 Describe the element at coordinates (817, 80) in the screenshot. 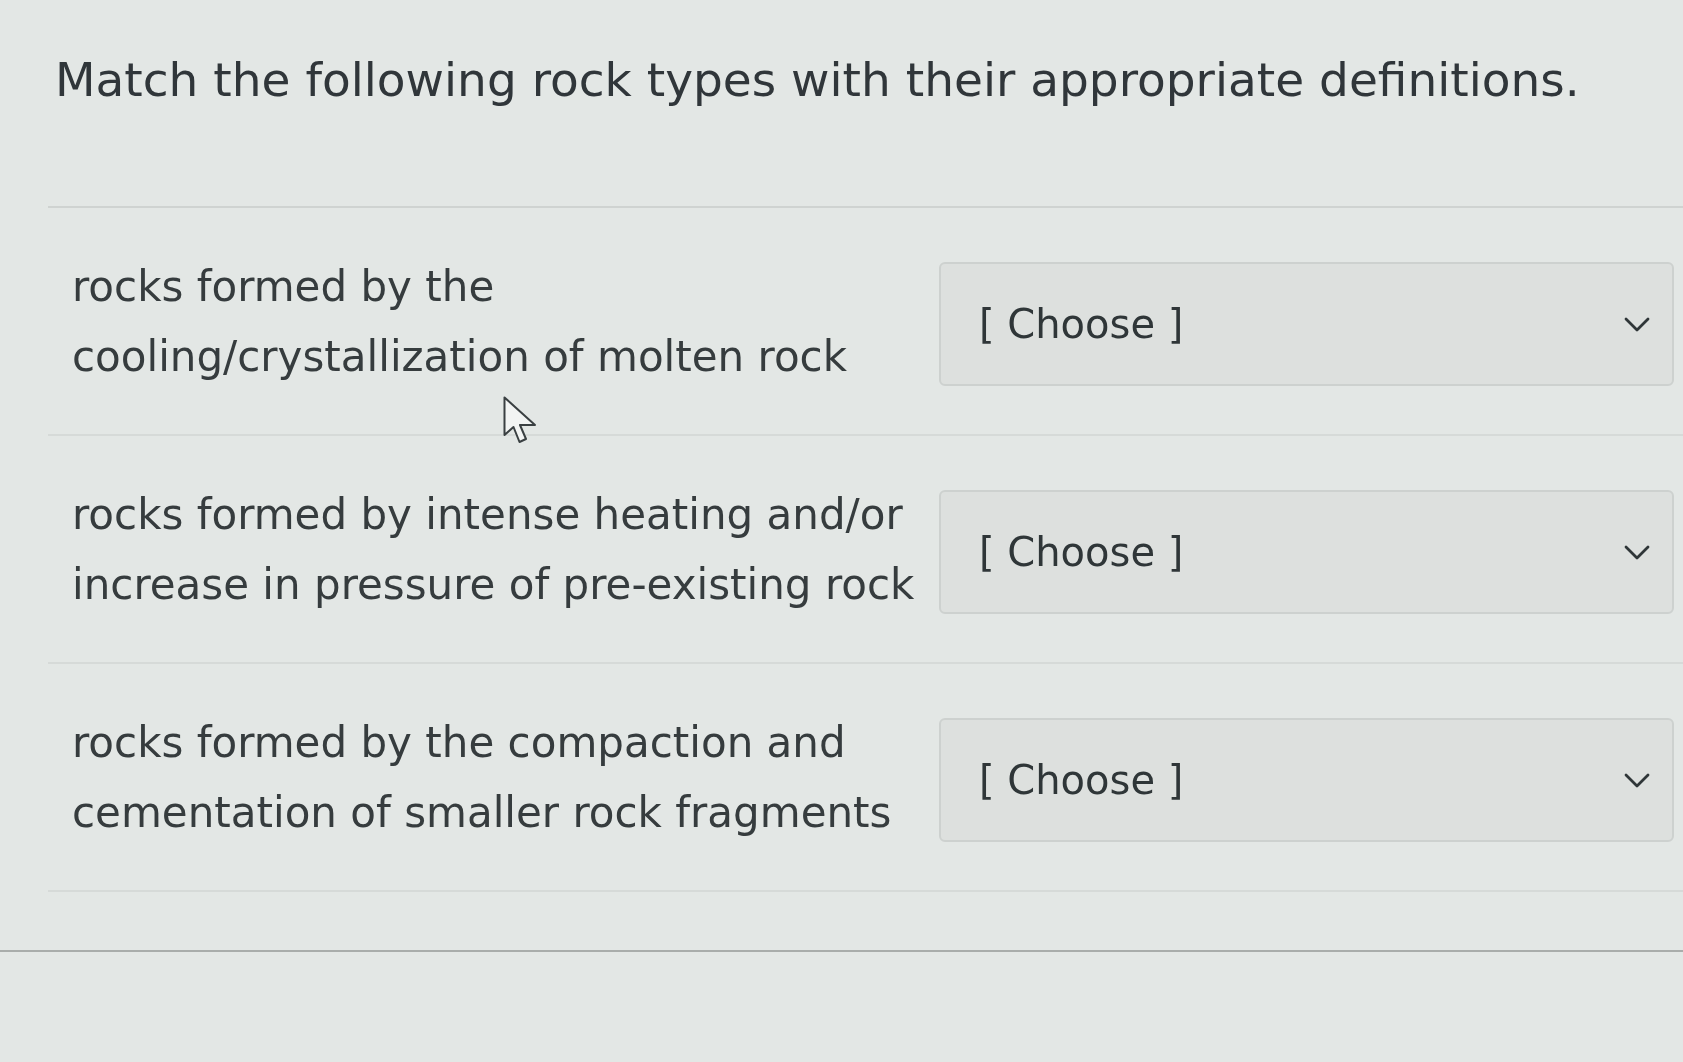

I see `question-prompt: Match the following rock types with their appropriate definitions.` at that location.